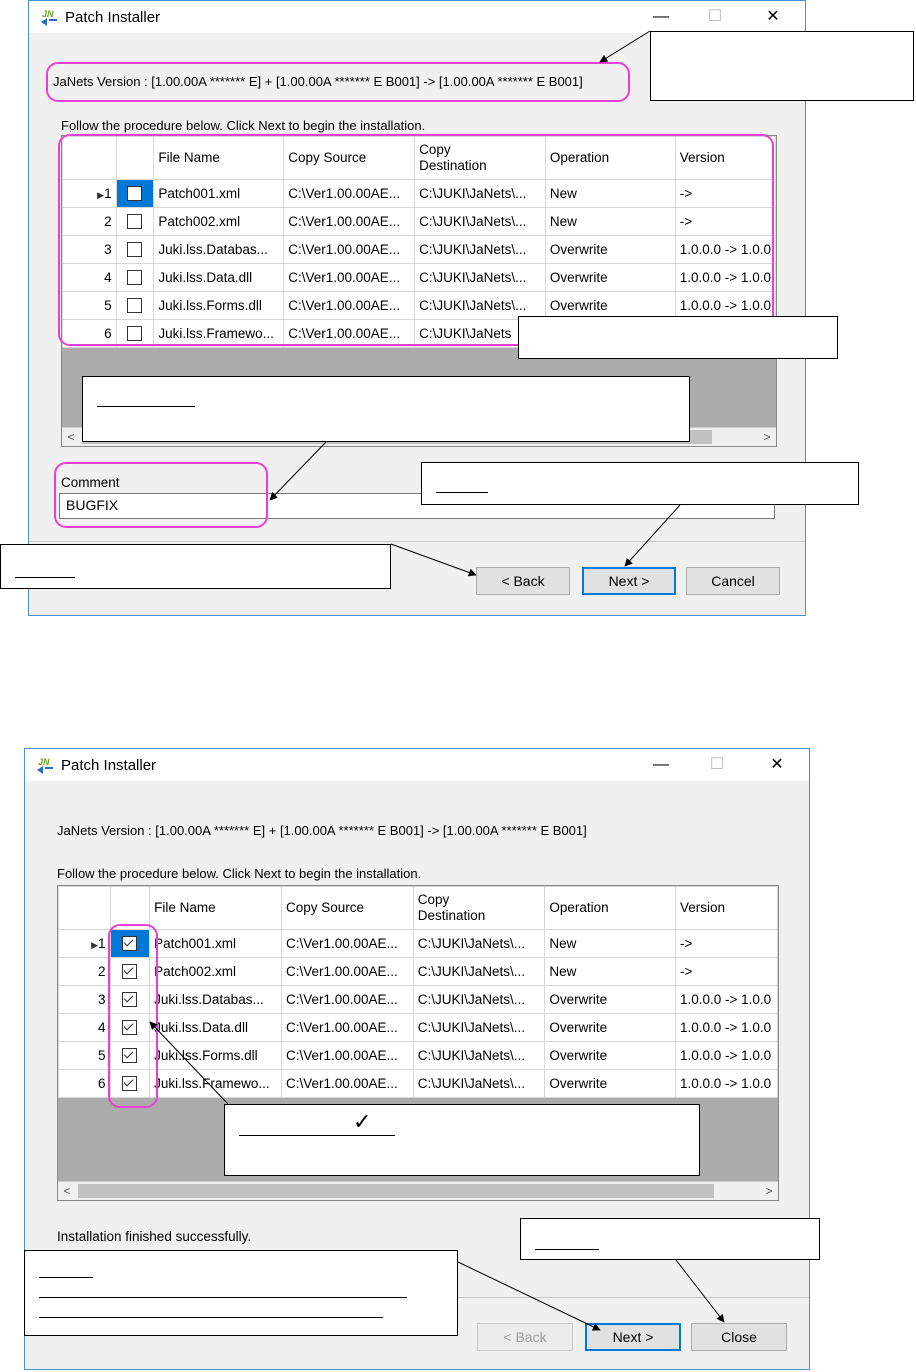  What do you see at coordinates (782, 66) in the screenshot?
I see `callout-version` at bounding box center [782, 66].